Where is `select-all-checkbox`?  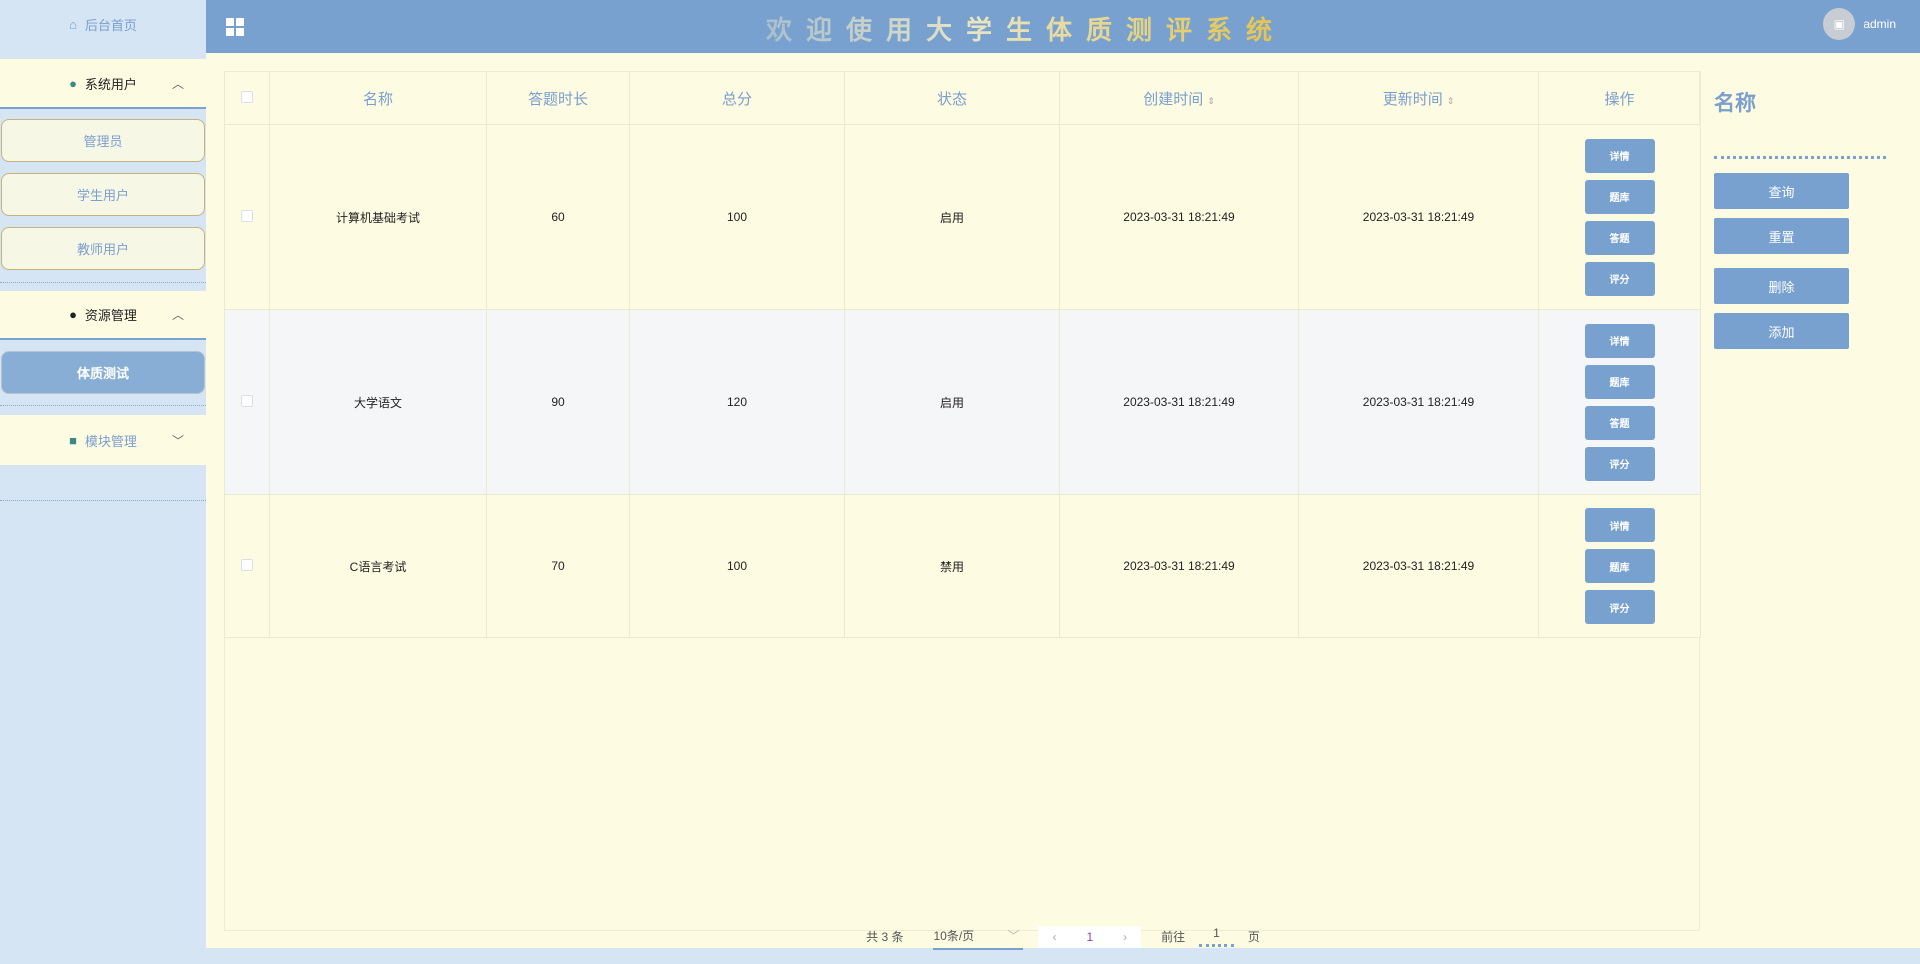
select-all-checkbox is located at coordinates (247, 96).